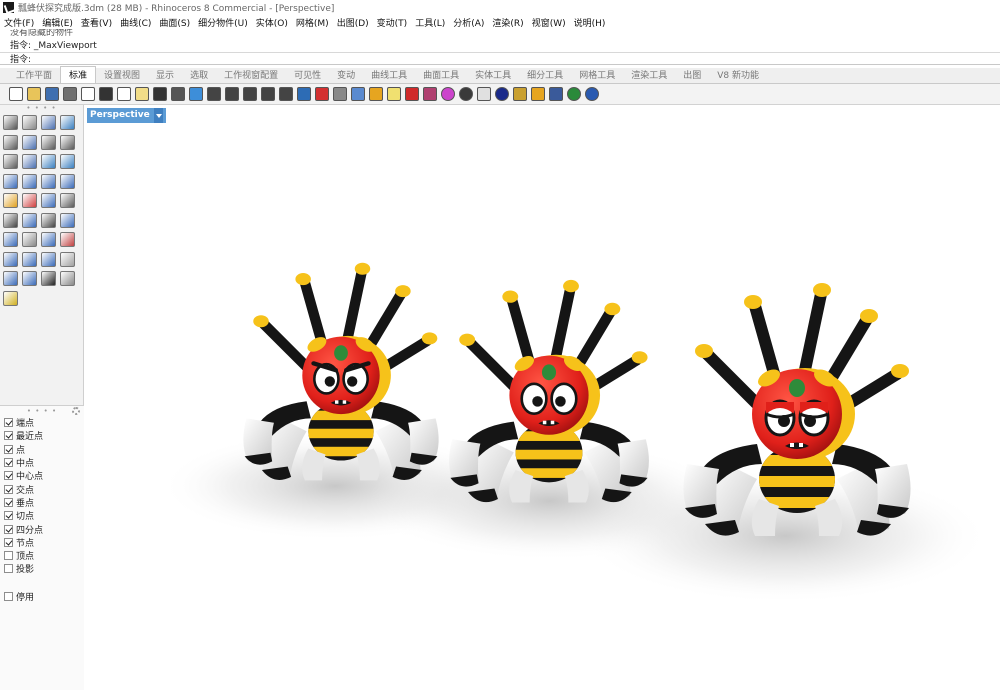 Image resolution: width=1000 pixels, height=690 pixels. I want to click on tab-6: 可见性, so click(307, 75).